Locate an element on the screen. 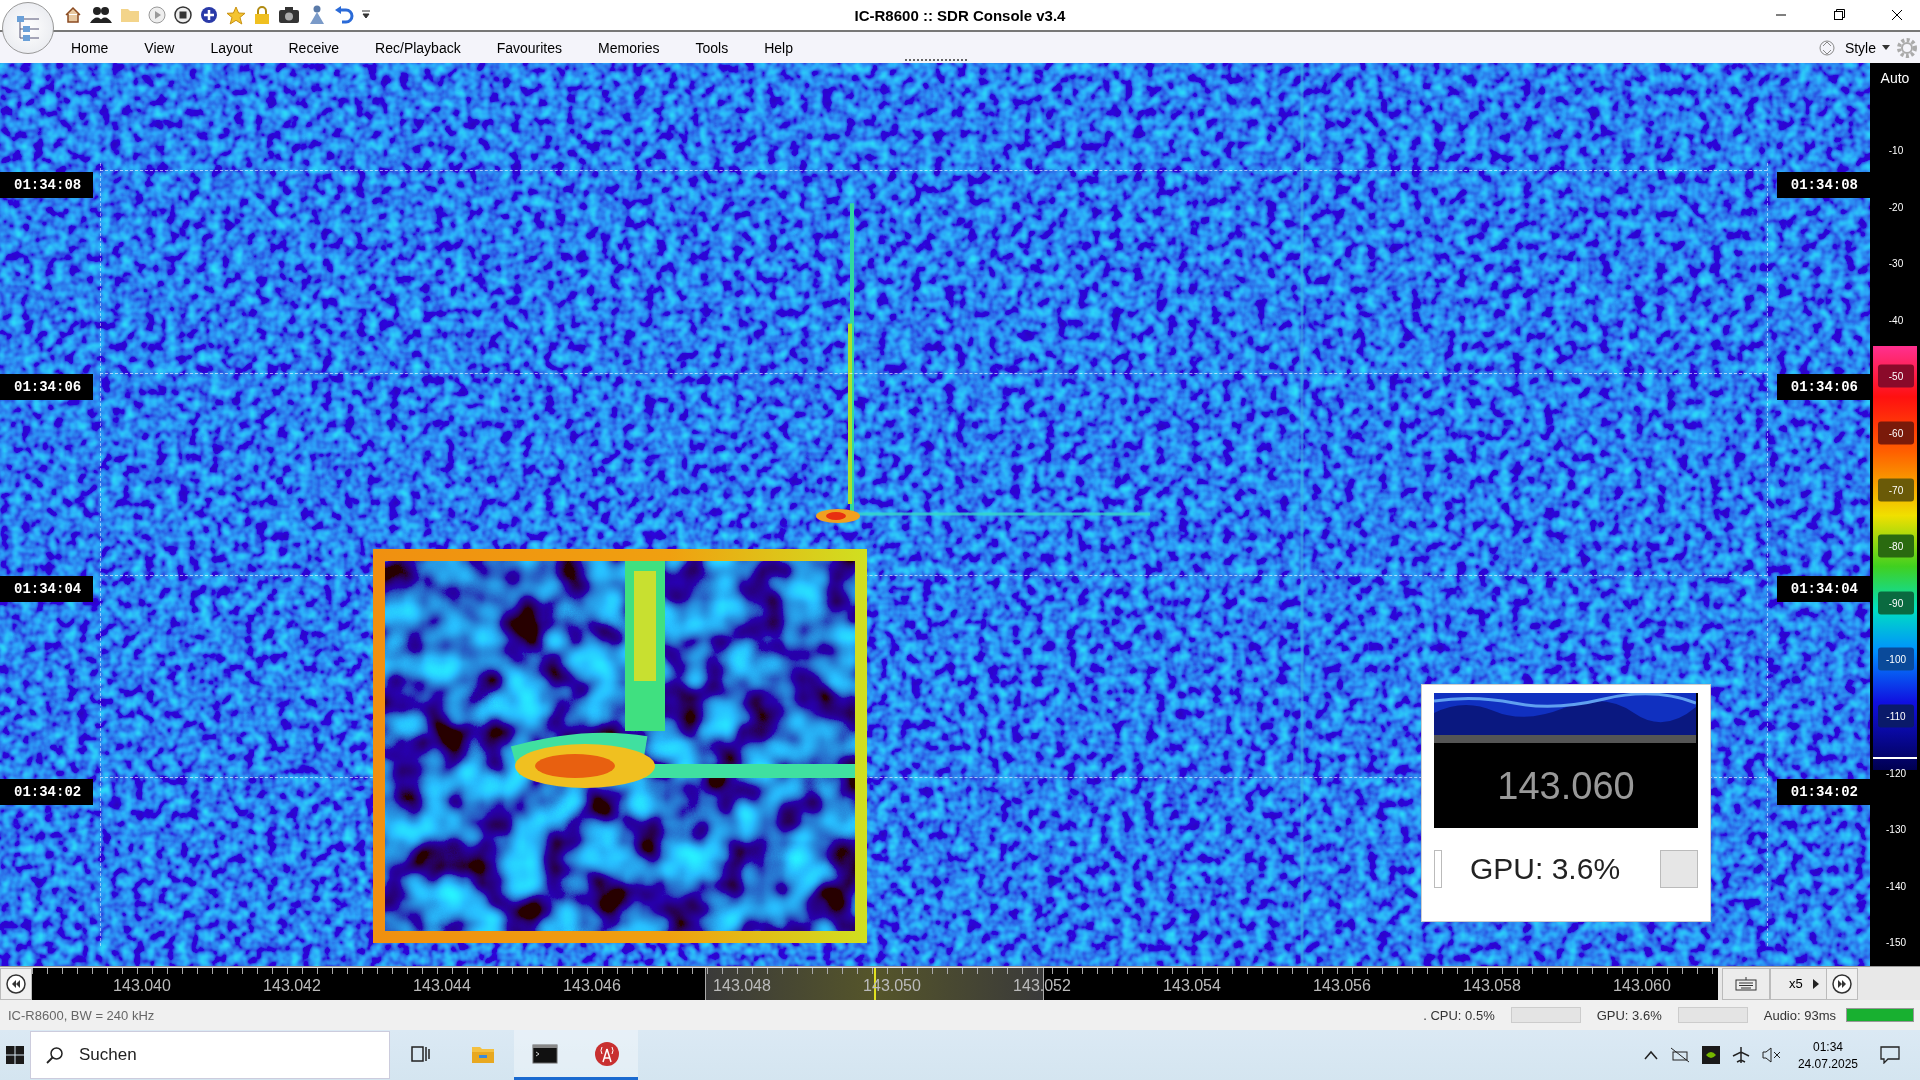 This screenshot has width=1920, height=1080. frequency-label: 143.044 is located at coordinates (442, 985).